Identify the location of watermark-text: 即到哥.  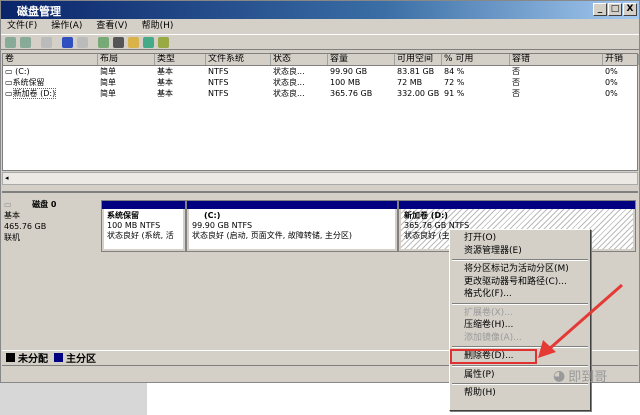
(588, 377).